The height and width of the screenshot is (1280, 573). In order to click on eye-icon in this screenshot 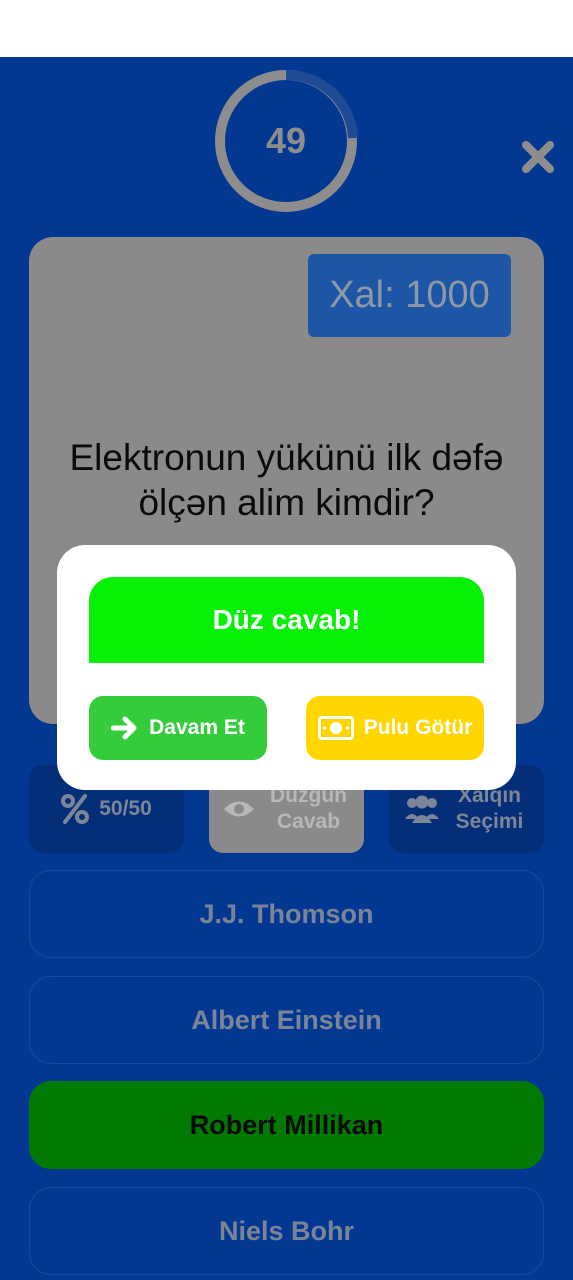, I will do `click(238, 809)`.